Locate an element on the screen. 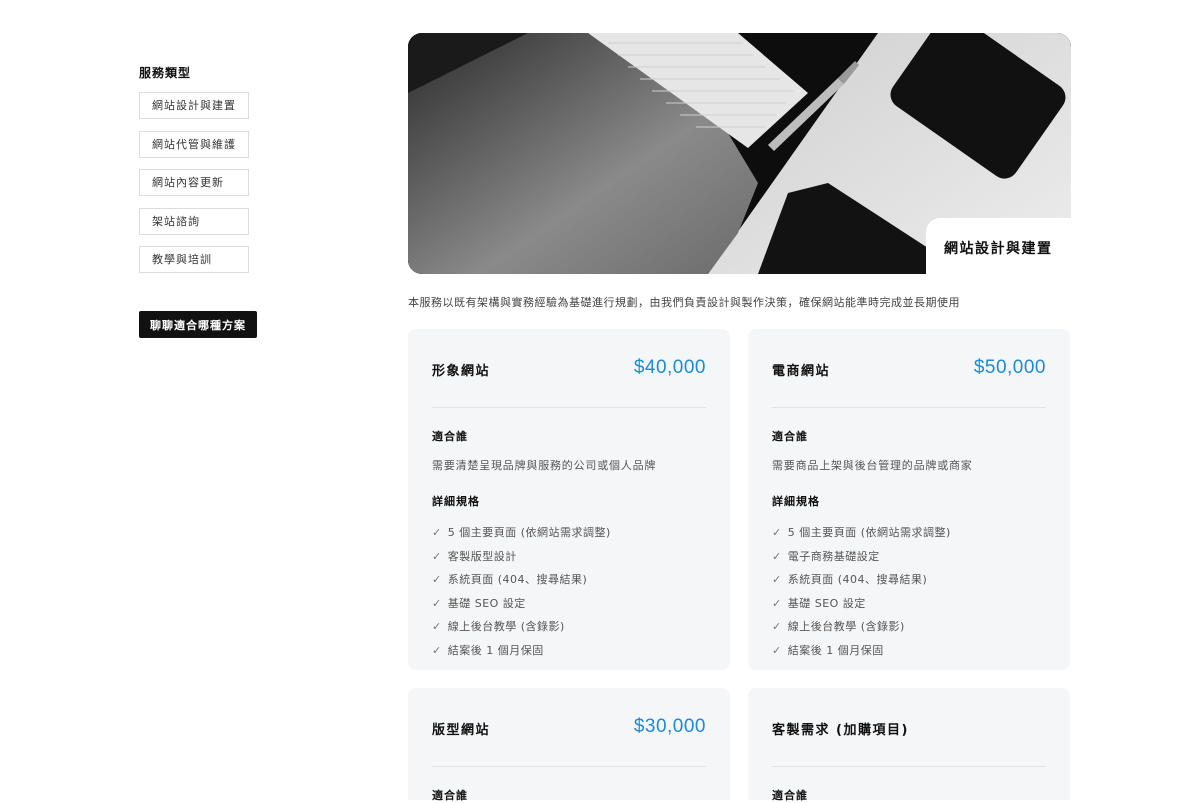 This screenshot has width=1200, height=803. plan-name: 版型網站 is located at coordinates (461, 730).